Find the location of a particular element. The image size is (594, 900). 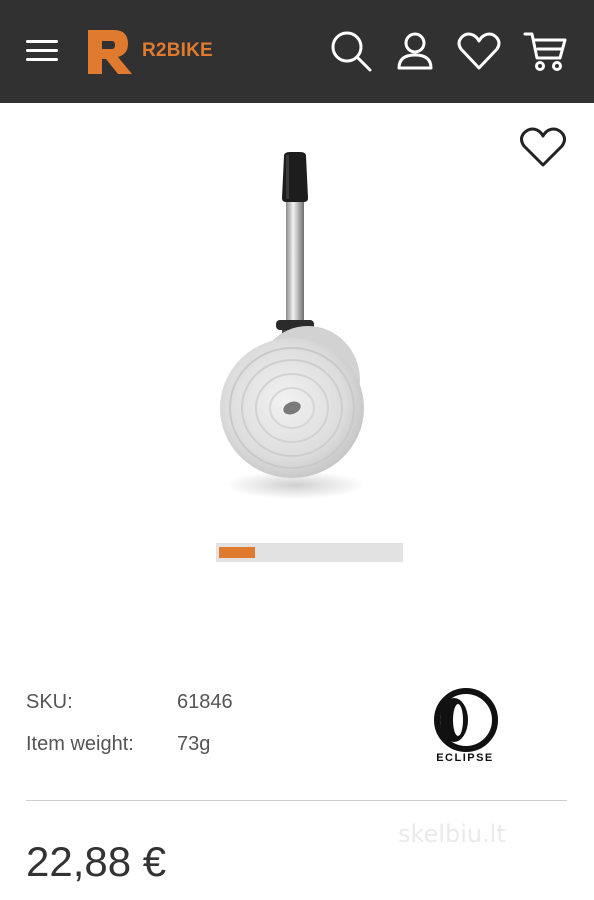

header-bar: R2BIKE is located at coordinates (297, 51).